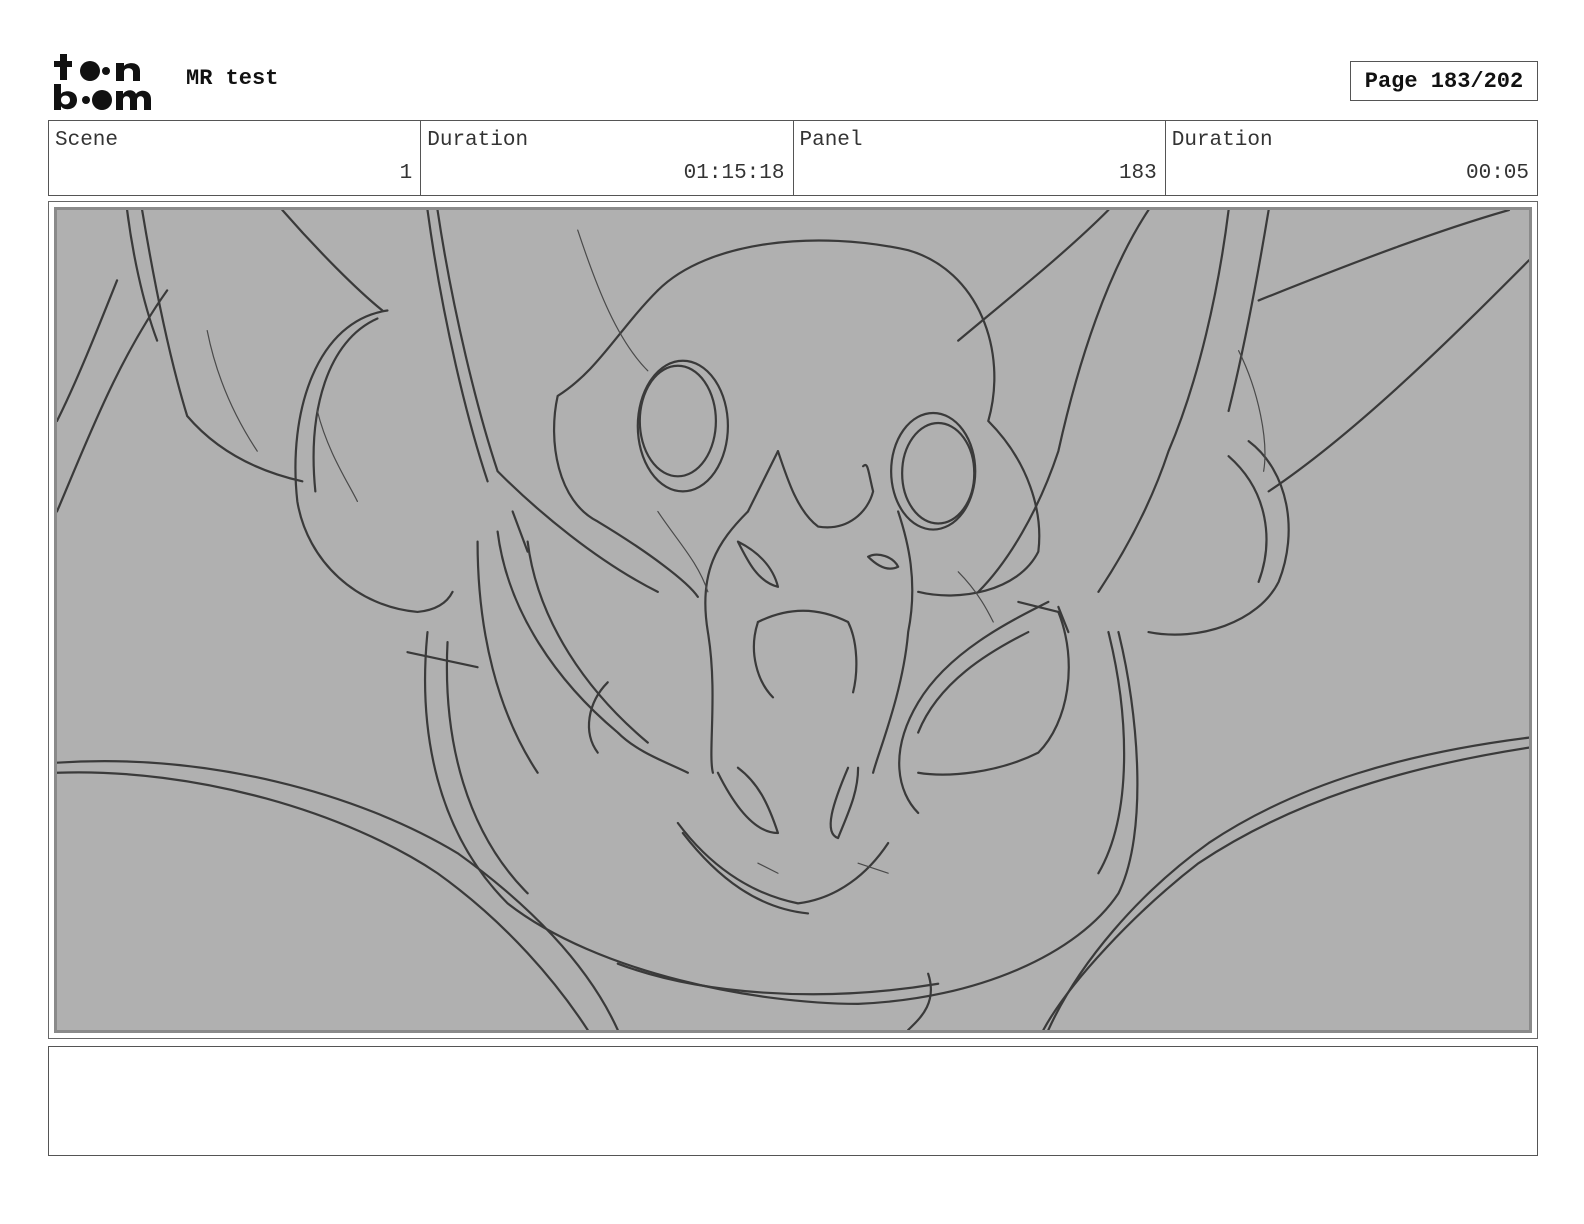 The image size is (1584, 1224). What do you see at coordinates (232, 78) in the screenshot?
I see `project-title: MR test` at bounding box center [232, 78].